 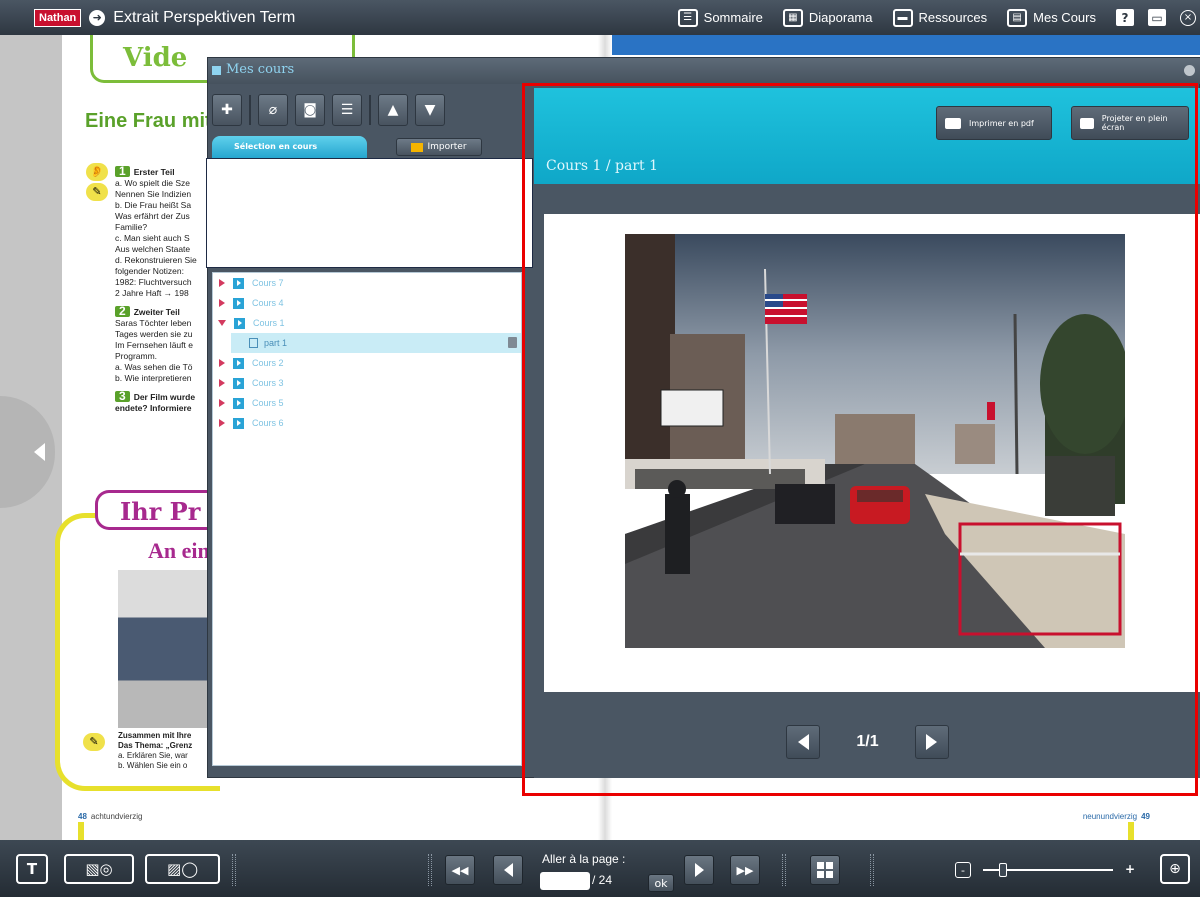 I want to click on first-page-button: ◀◀, so click(x=460, y=870).